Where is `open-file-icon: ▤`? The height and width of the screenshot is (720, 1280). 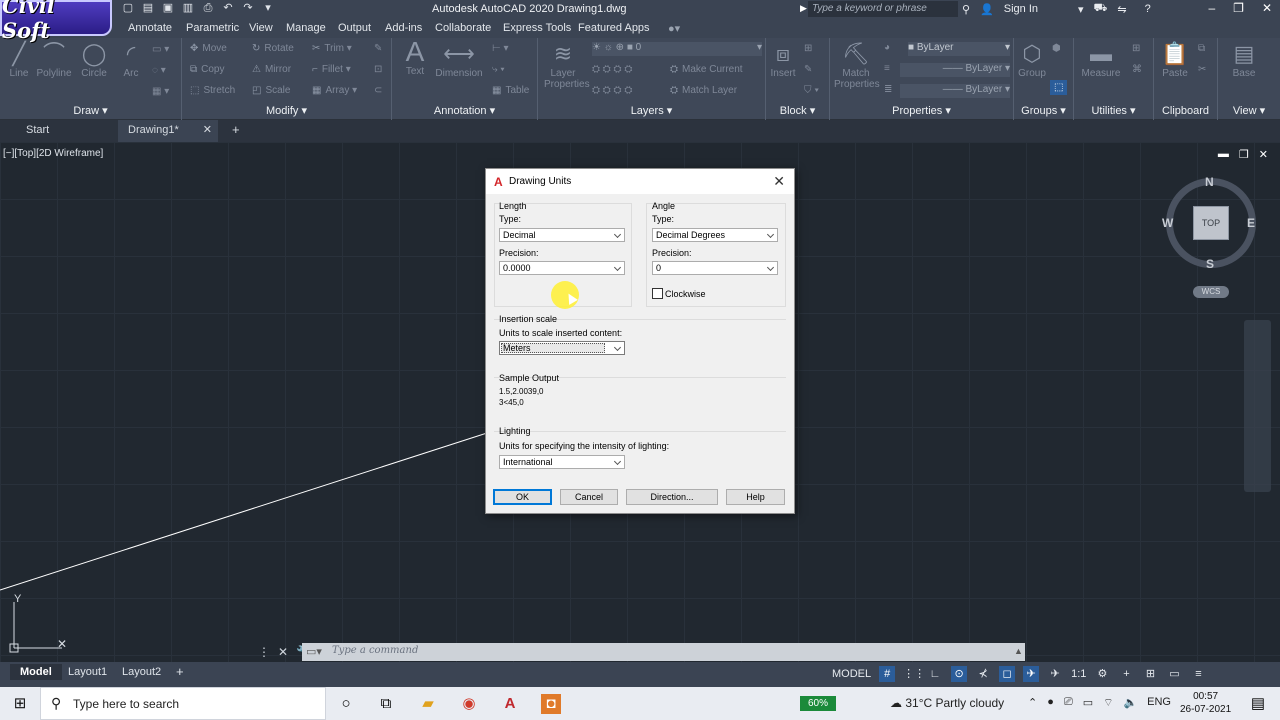
open-file-icon: ▤ is located at coordinates (148, 8).